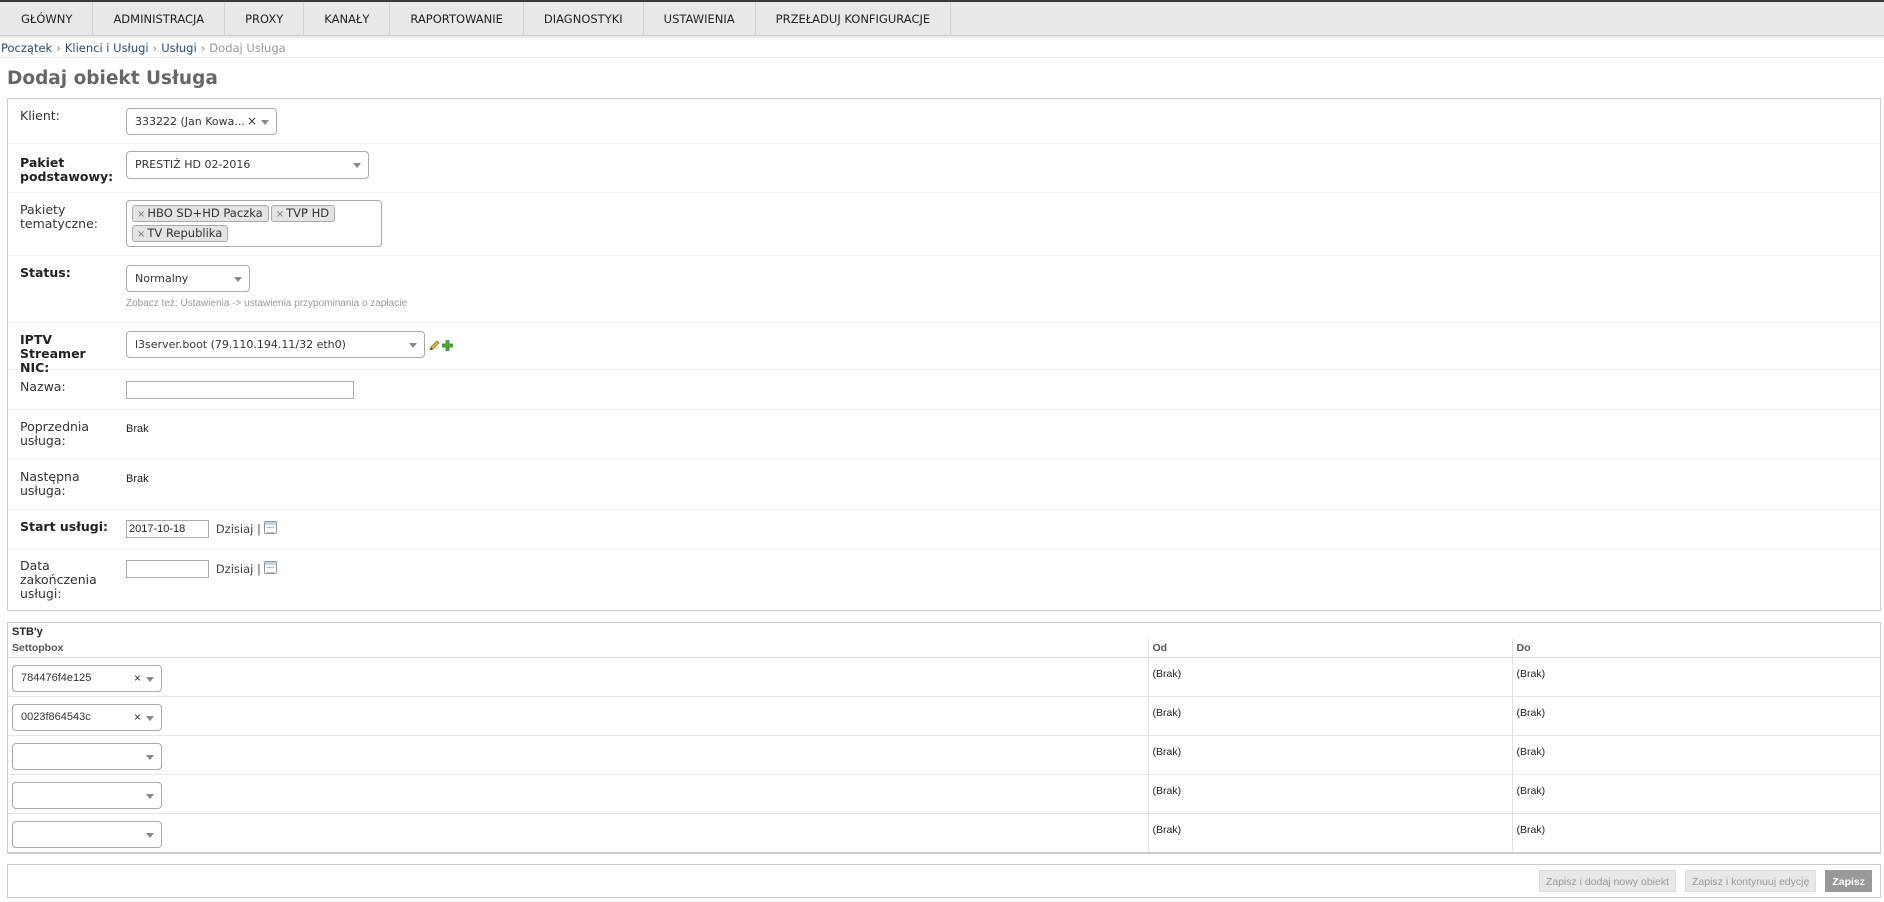  Describe the element at coordinates (434, 345) in the screenshot. I see `pencil-icon` at that location.